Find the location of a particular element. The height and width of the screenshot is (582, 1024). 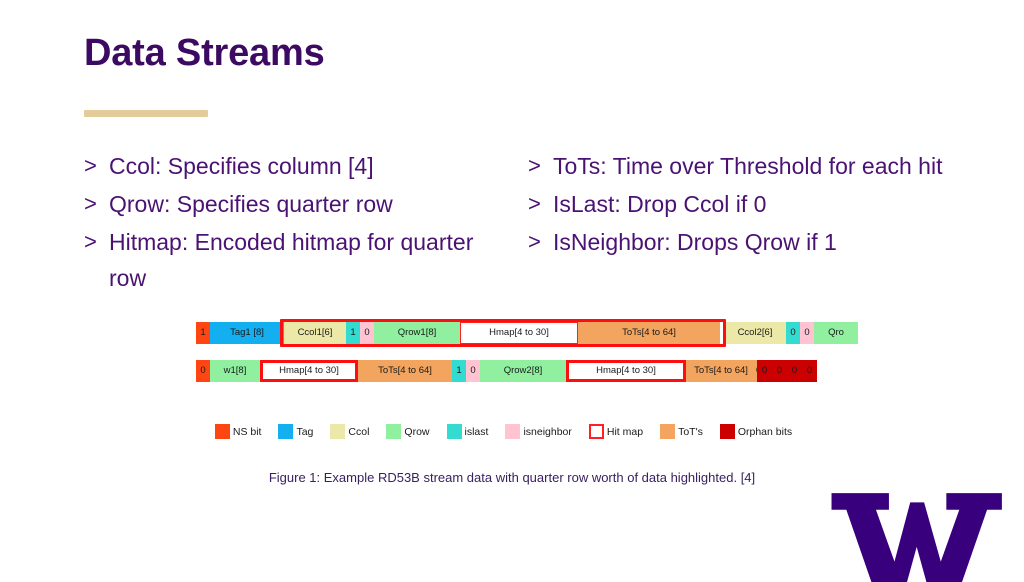

legend-item: islast is located at coordinates (467, 431).